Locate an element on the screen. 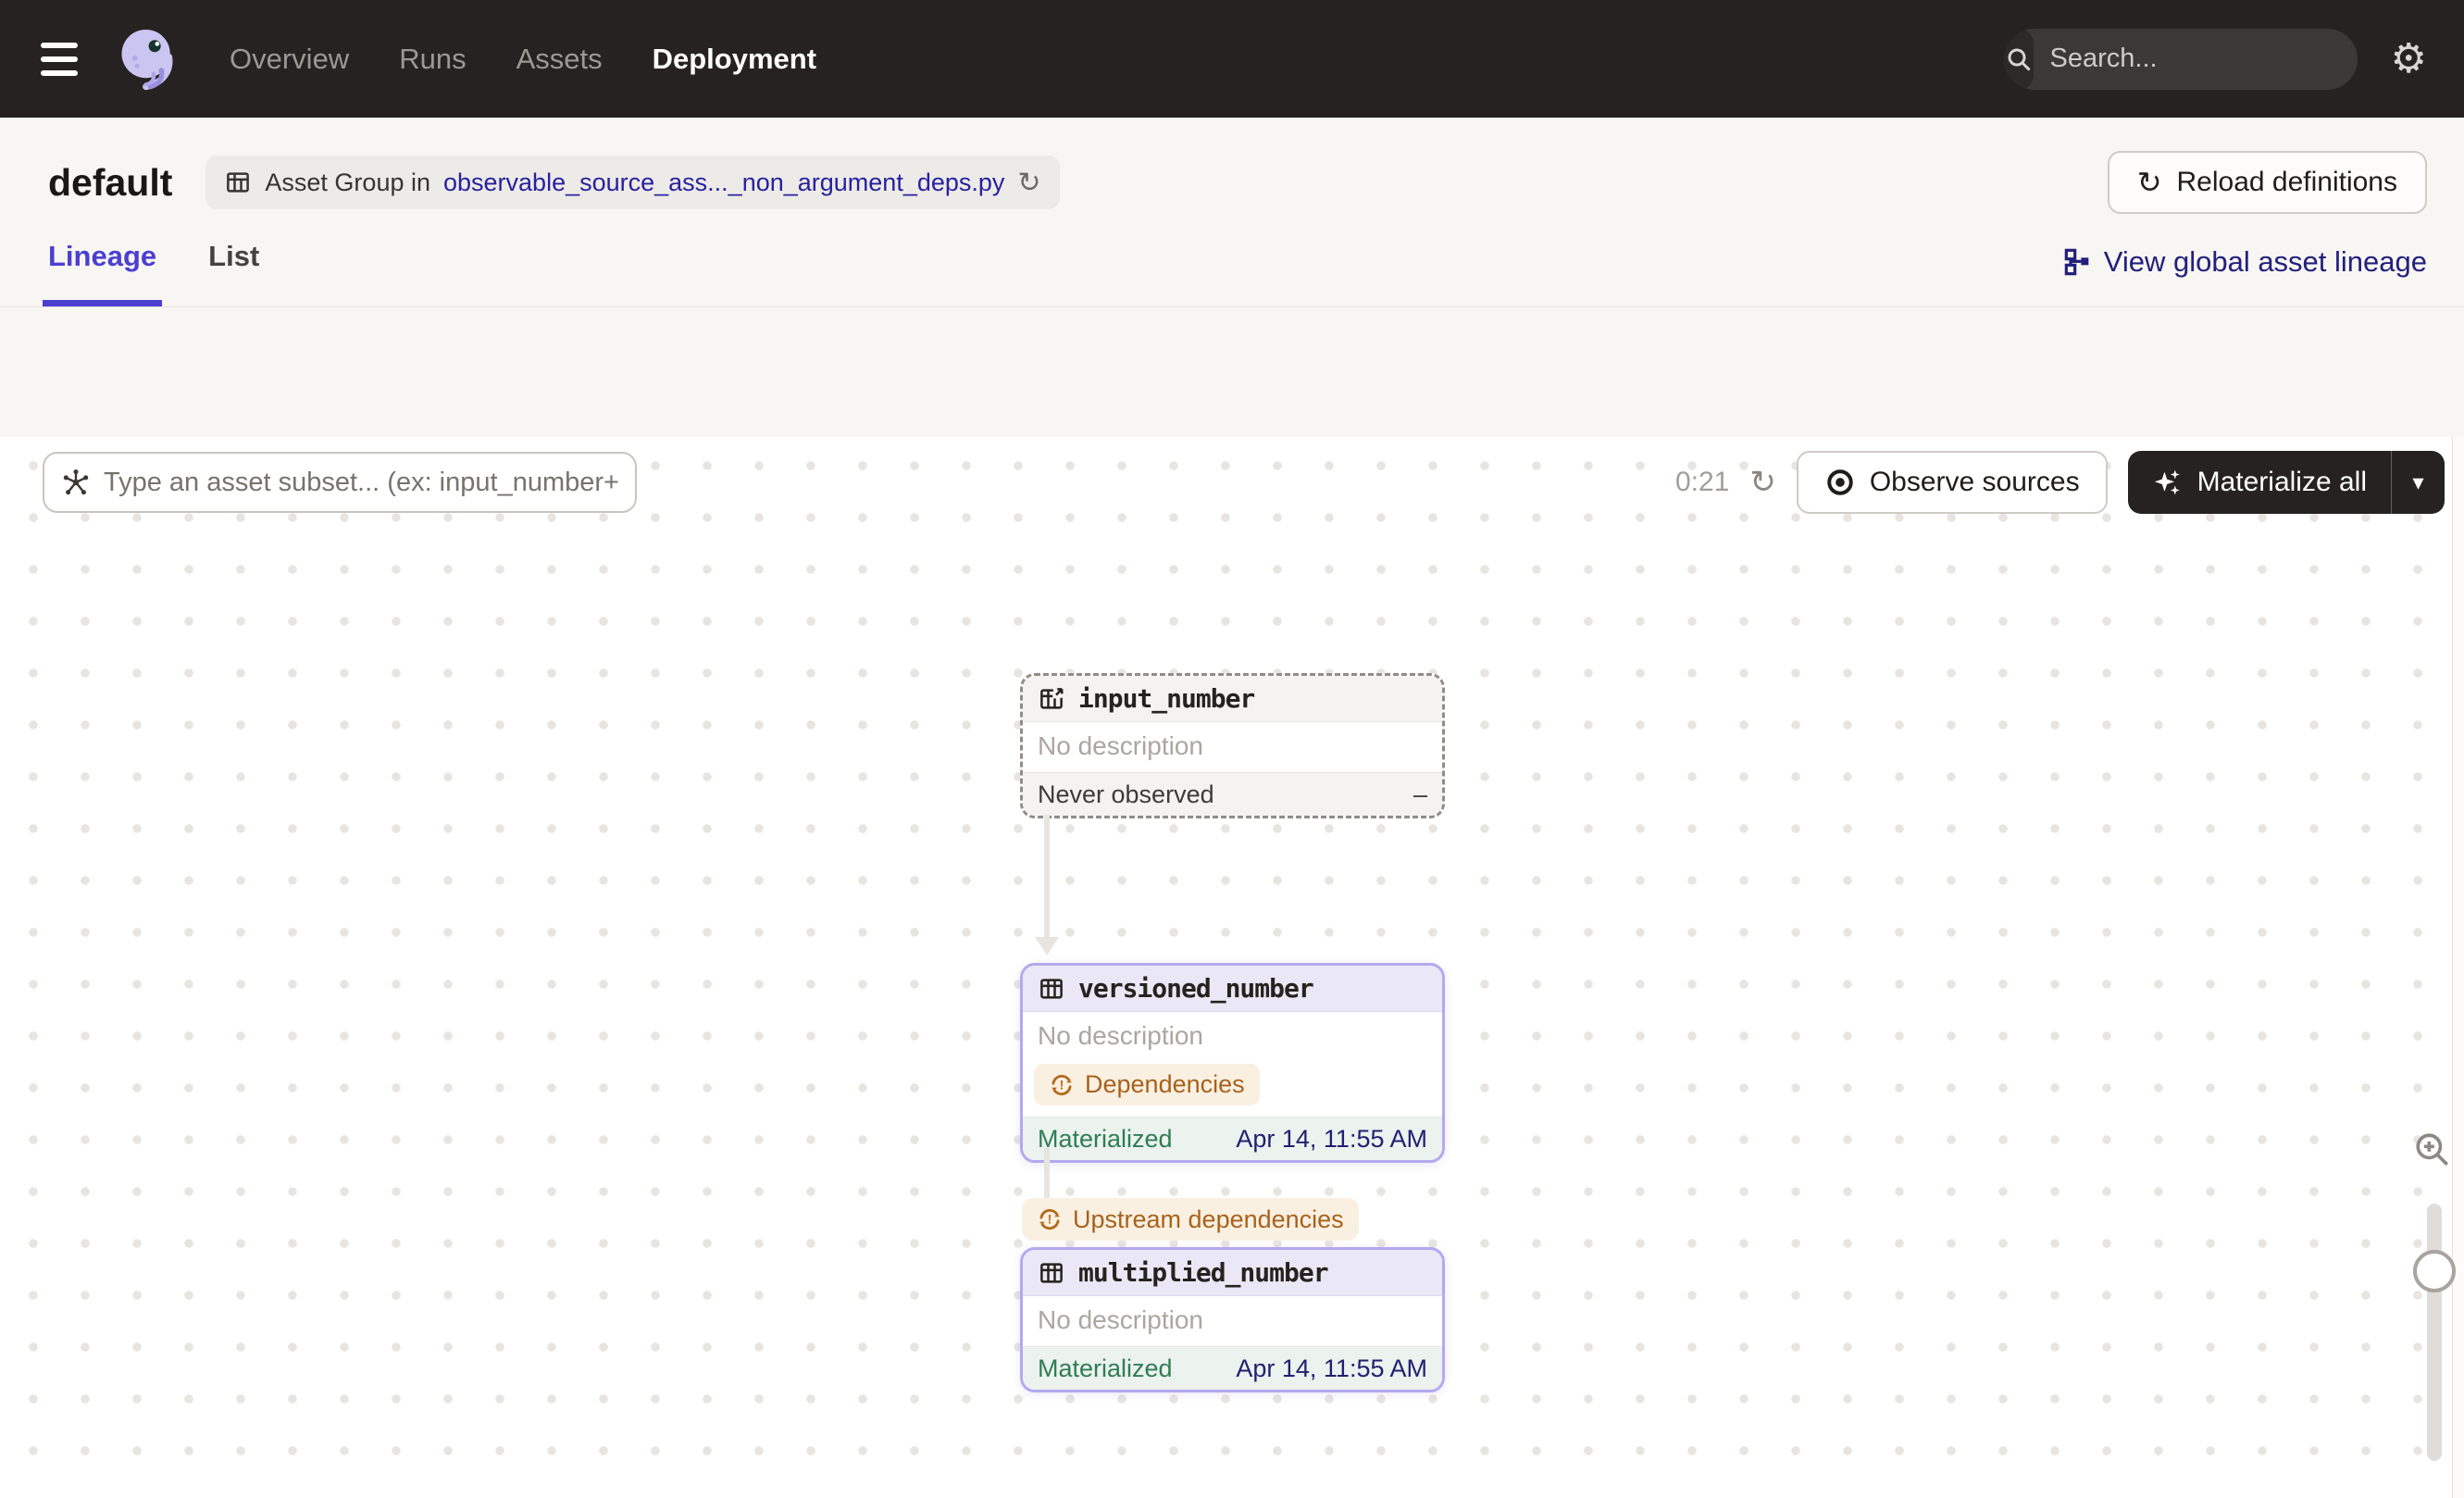  asset-name: versioned_number is located at coordinates (1196, 989).